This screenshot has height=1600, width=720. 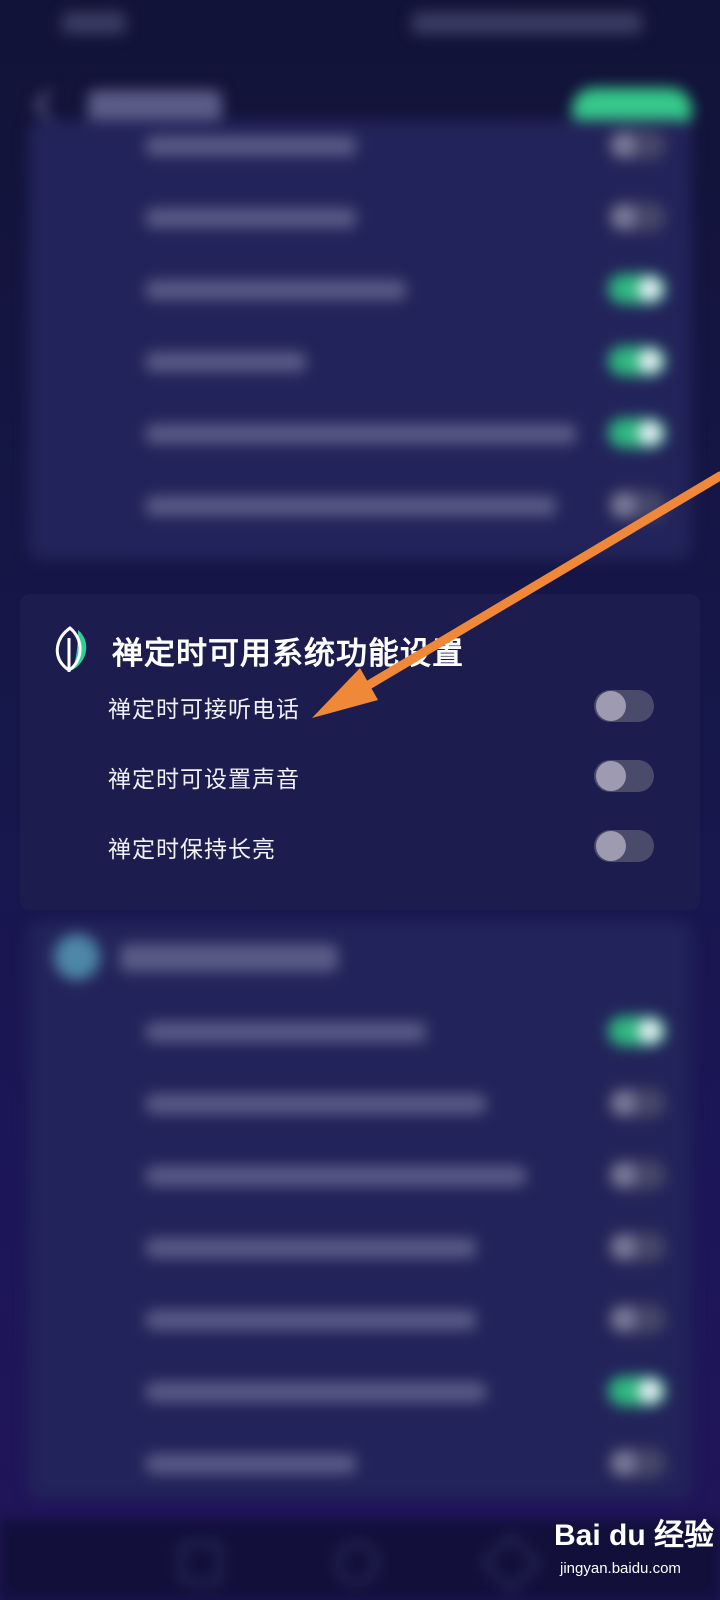 What do you see at coordinates (620, 1568) in the screenshot?
I see `watermark-url: jingyan.baidu.com` at bounding box center [620, 1568].